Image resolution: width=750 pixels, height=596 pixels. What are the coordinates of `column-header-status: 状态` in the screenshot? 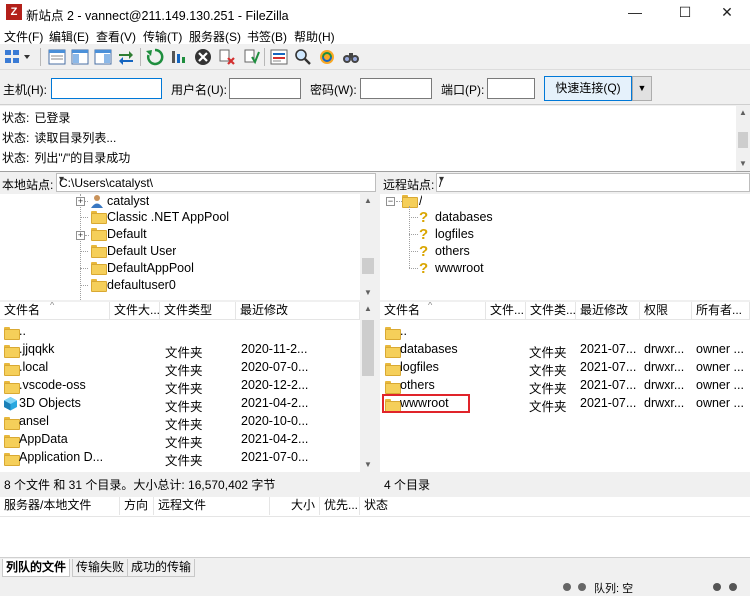 It's located at (555, 506).